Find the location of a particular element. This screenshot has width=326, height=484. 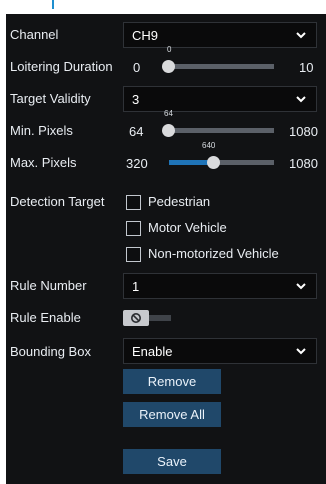

remove-button: Remove is located at coordinates (172, 381).